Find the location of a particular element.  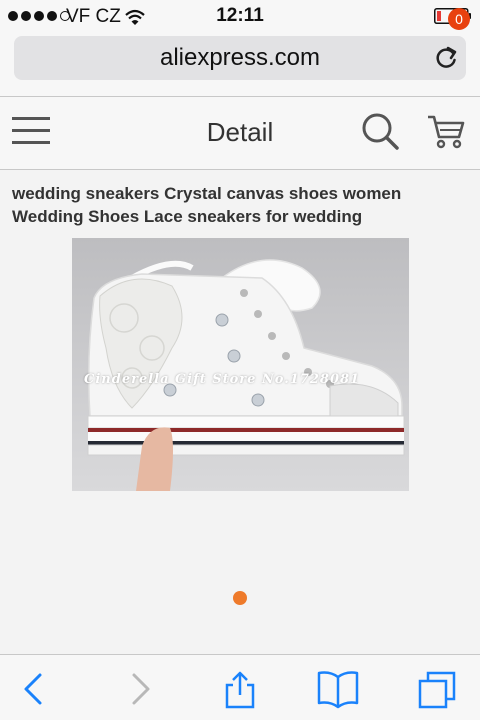

site-header: Detail is located at coordinates (240, 133).